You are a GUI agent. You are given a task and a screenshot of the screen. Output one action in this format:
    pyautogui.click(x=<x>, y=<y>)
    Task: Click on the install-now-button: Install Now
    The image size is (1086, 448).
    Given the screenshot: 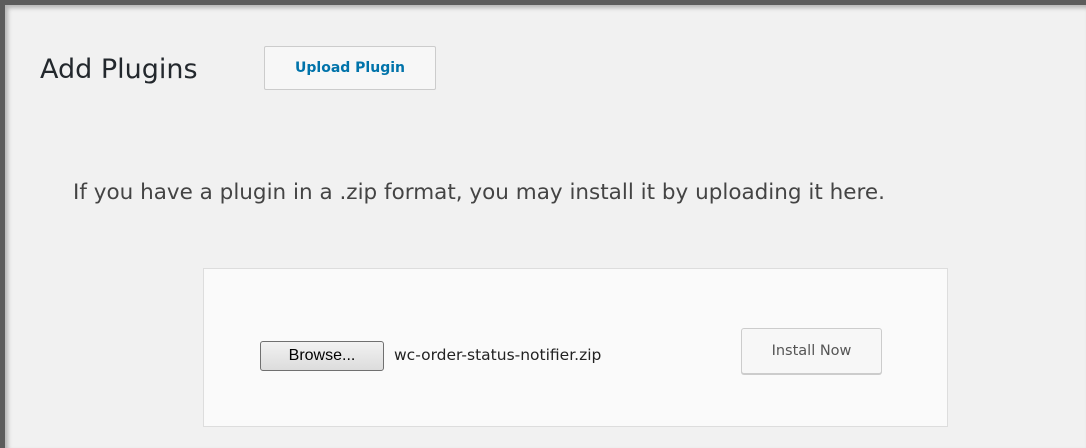 What is the action you would take?
    pyautogui.click(x=811, y=351)
    